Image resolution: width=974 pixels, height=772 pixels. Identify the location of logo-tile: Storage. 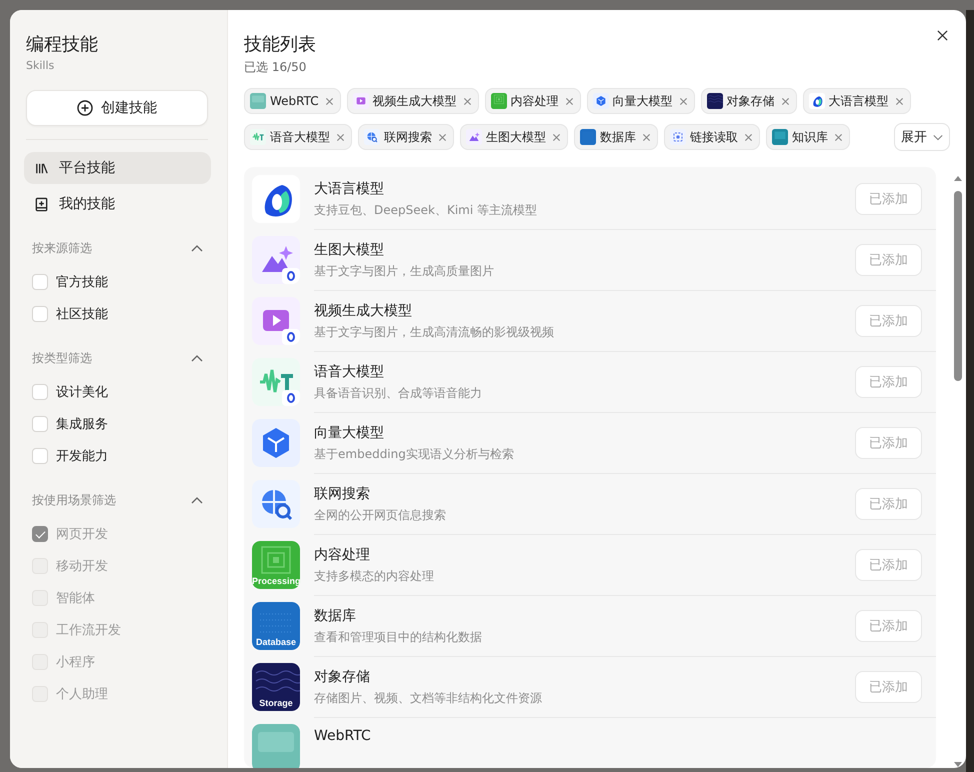
(276, 687).